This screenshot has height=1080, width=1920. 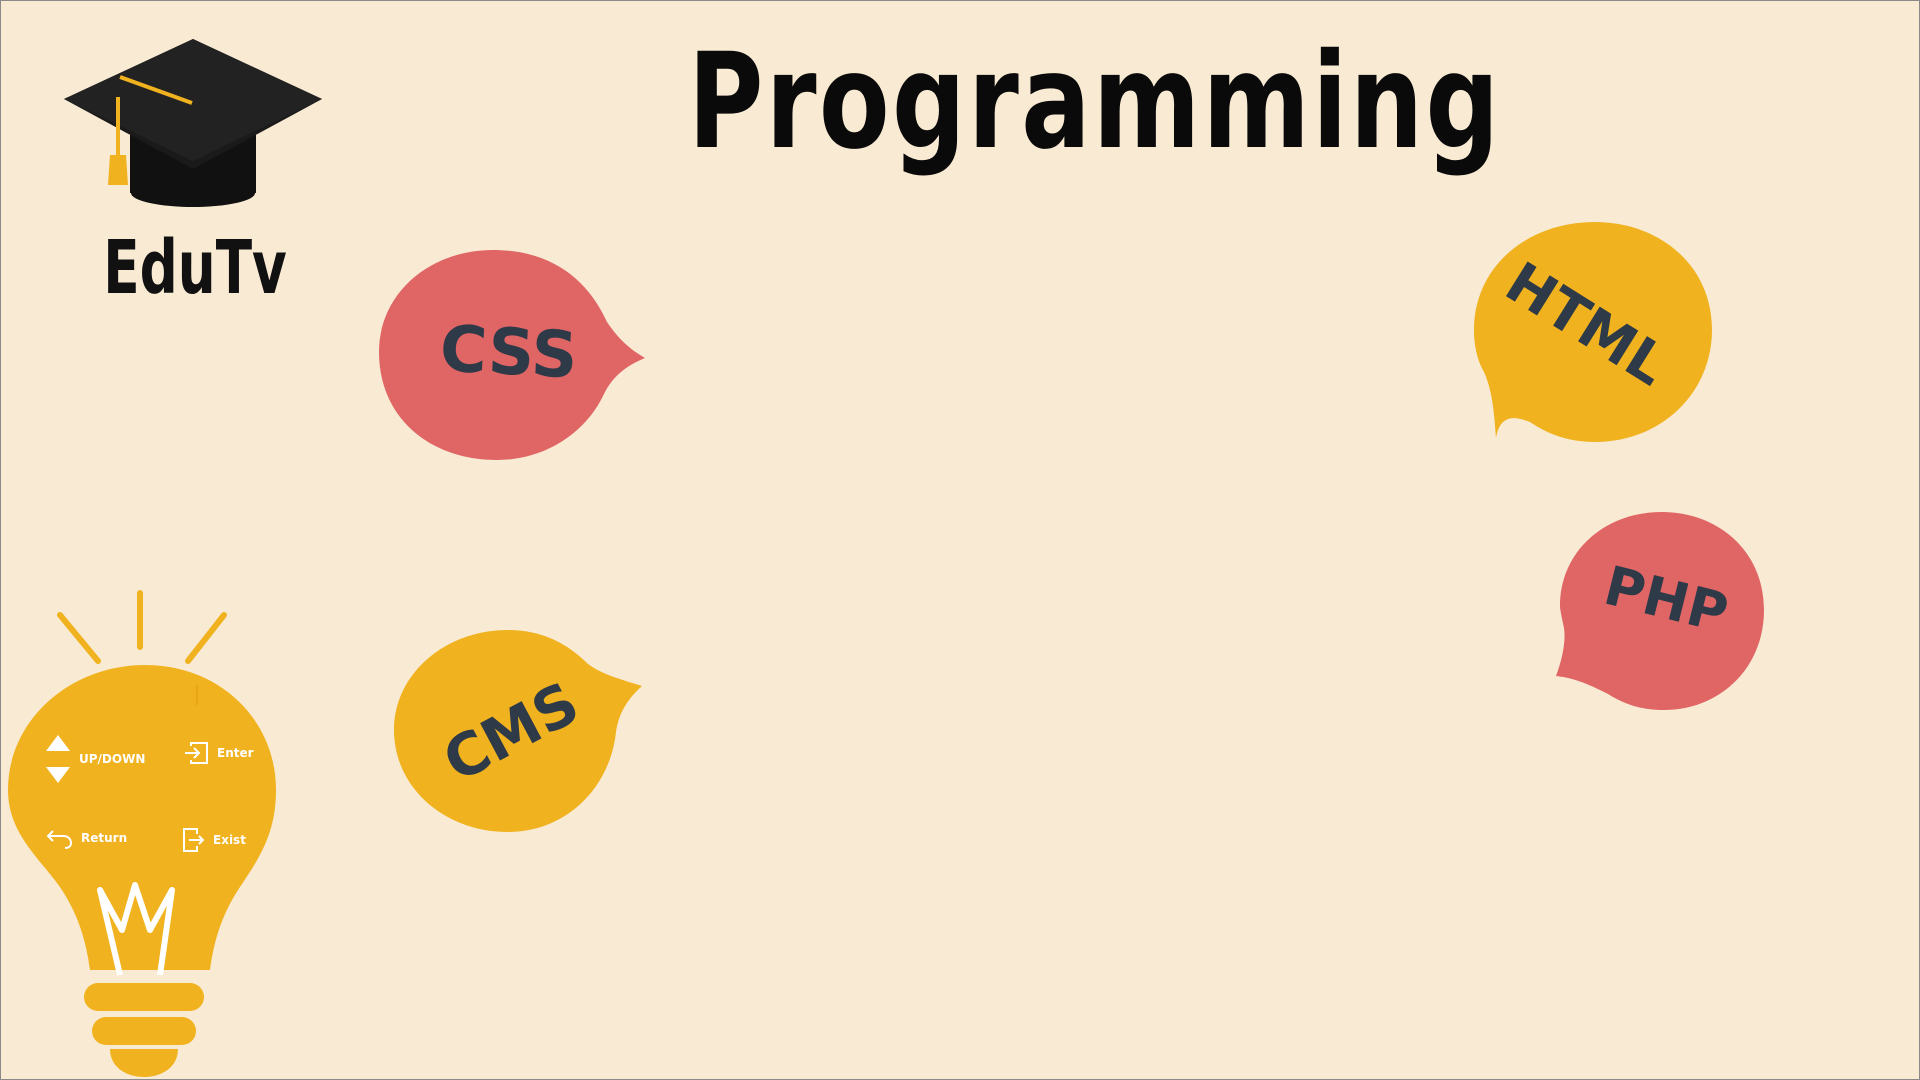 I want to click on edutv-logo: EduTv, so click(x=195, y=175).